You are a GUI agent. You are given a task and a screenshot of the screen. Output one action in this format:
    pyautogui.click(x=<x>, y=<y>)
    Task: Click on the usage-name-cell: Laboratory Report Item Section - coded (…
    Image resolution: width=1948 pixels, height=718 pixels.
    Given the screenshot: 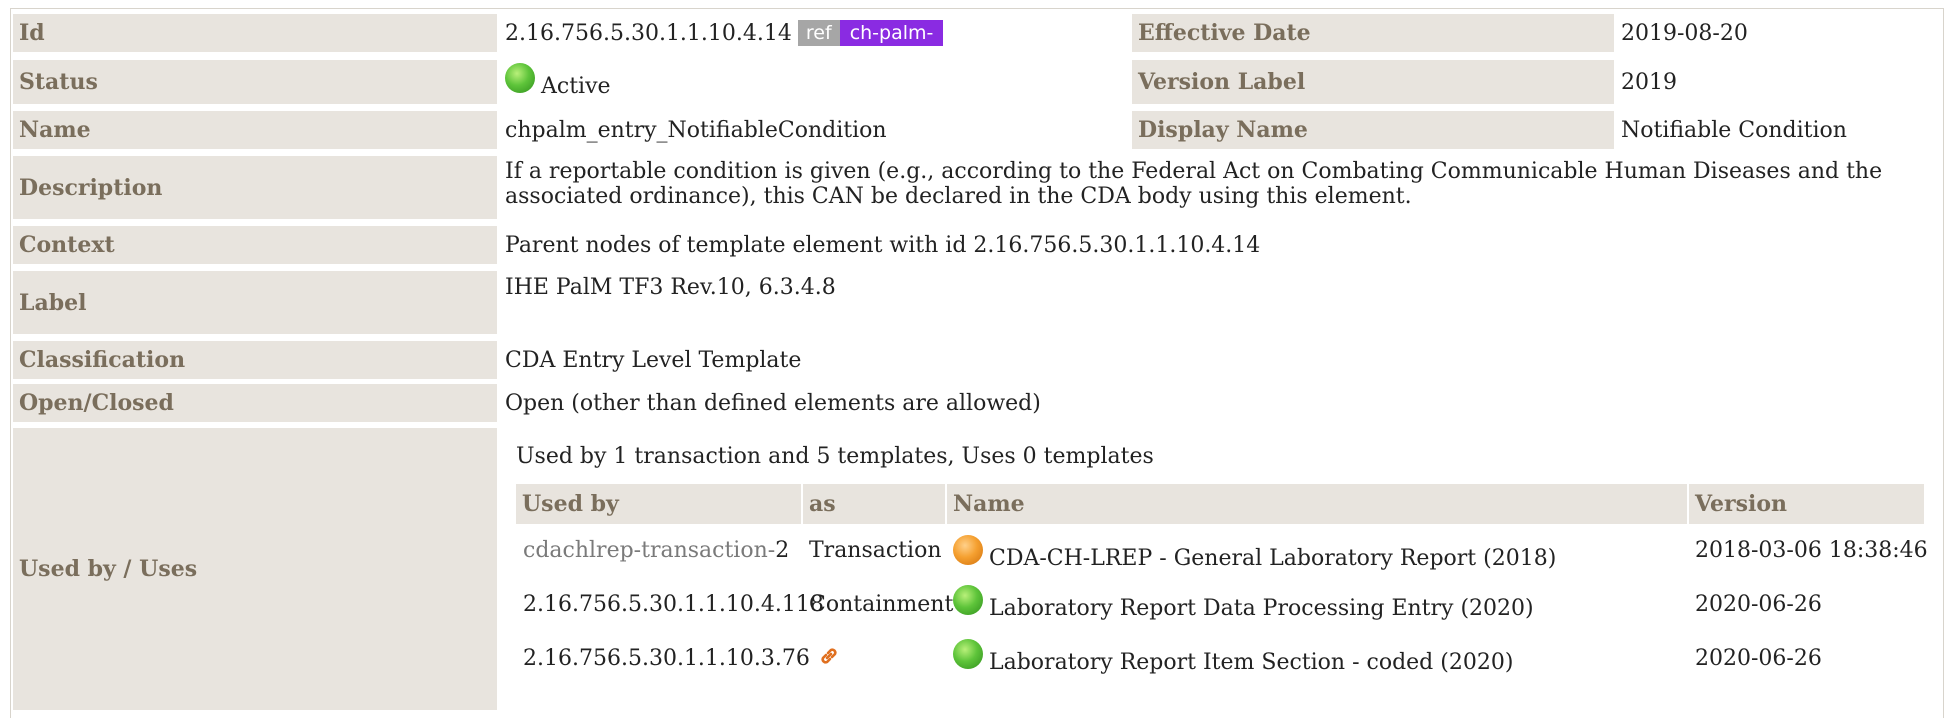 What is the action you would take?
    pyautogui.click(x=1233, y=658)
    